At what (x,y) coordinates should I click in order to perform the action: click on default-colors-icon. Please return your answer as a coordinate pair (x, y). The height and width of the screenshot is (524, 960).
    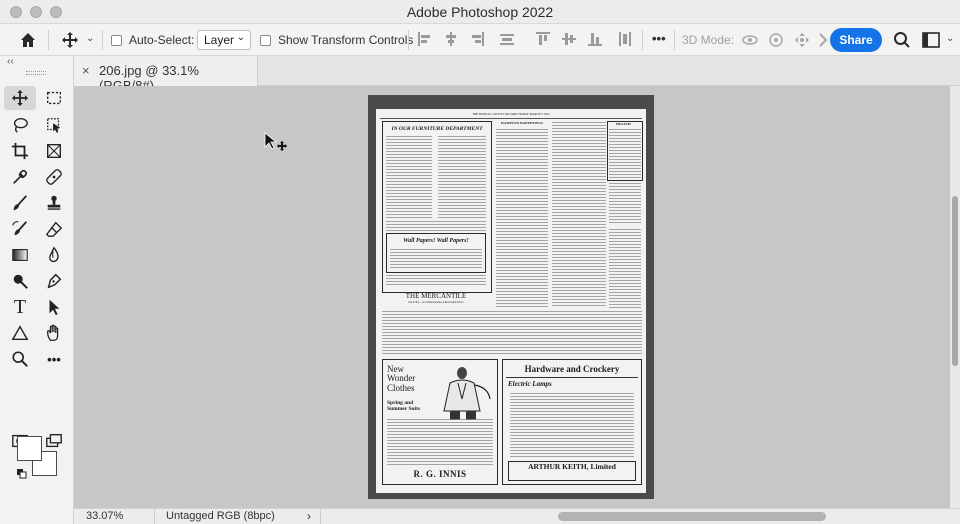
    Looking at the image, I should click on (22, 472).